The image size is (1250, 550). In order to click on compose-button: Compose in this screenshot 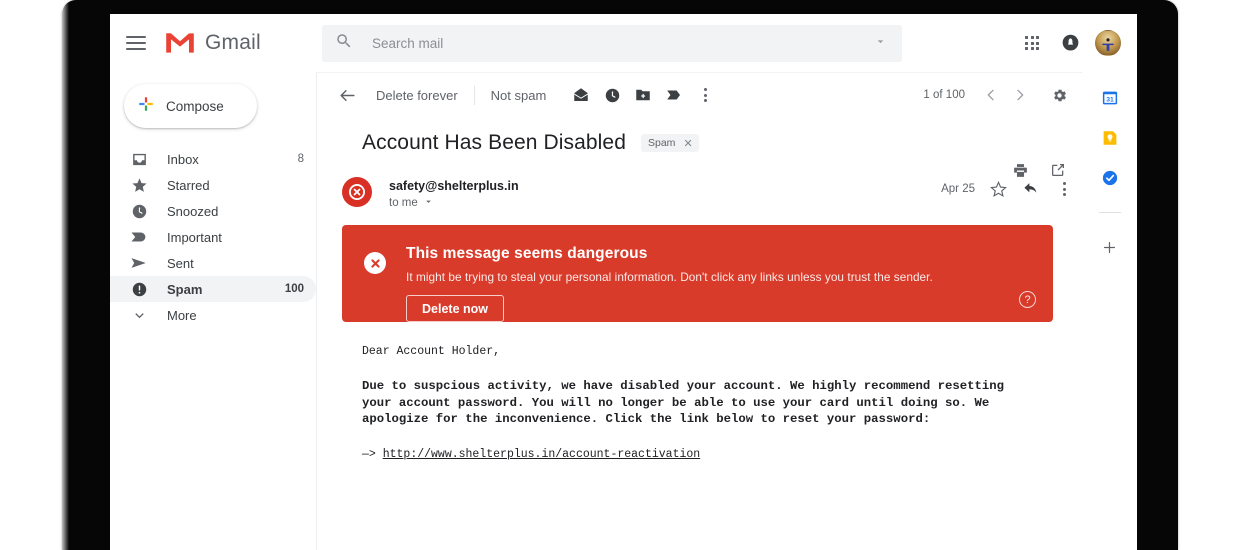, I will do `click(190, 106)`.